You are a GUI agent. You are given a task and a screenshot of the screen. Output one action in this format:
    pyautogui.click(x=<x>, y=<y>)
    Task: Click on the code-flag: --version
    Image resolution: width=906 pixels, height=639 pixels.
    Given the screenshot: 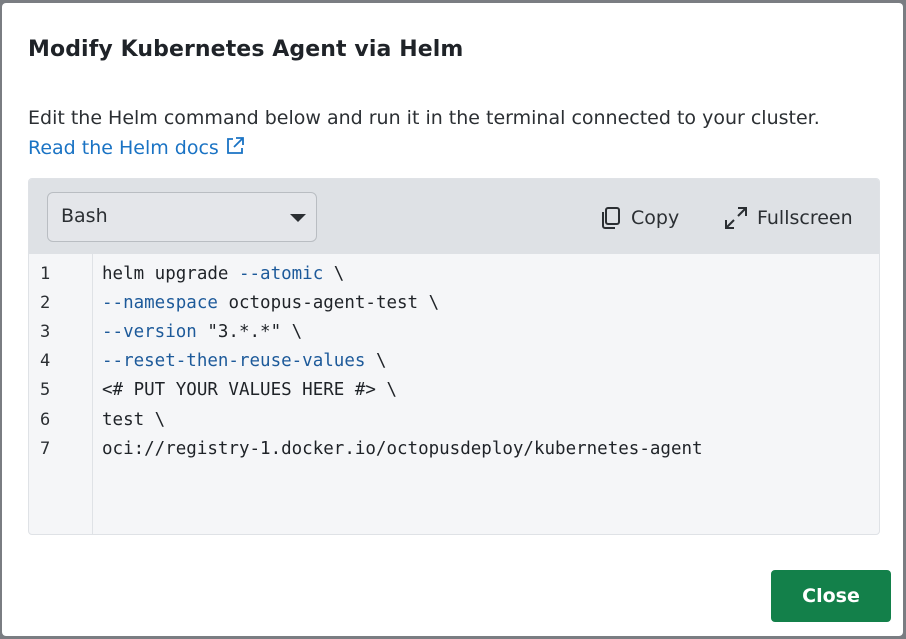 What is the action you would take?
    pyautogui.click(x=149, y=332)
    